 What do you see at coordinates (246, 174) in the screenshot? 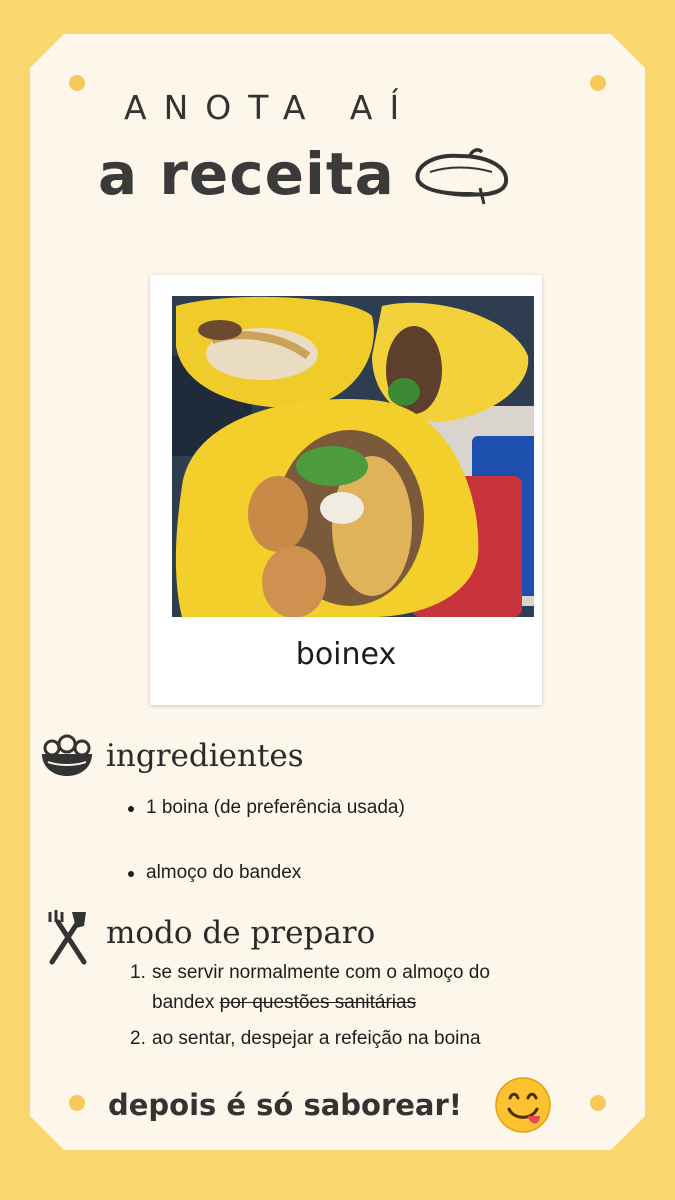
I see `header-subtitle: a receita` at bounding box center [246, 174].